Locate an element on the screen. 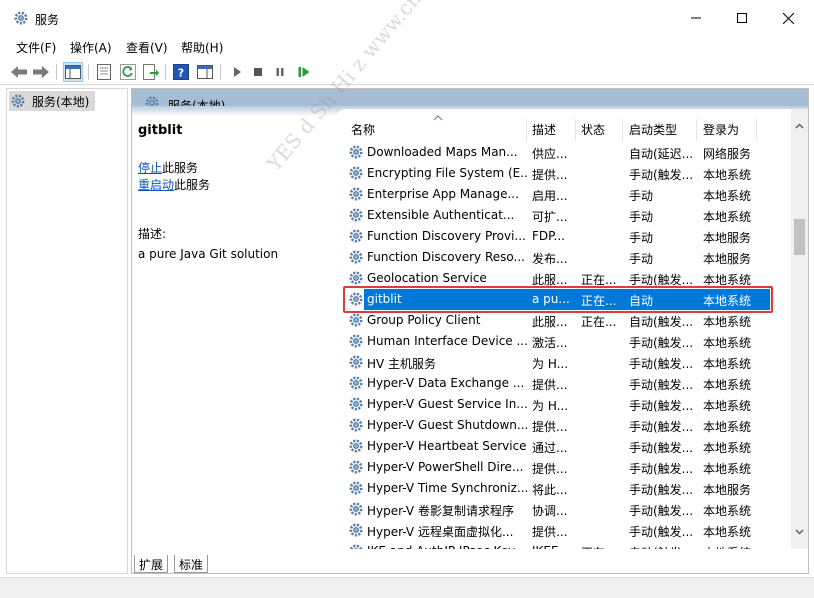  column-header-status: 状态 is located at coordinates (593, 130).